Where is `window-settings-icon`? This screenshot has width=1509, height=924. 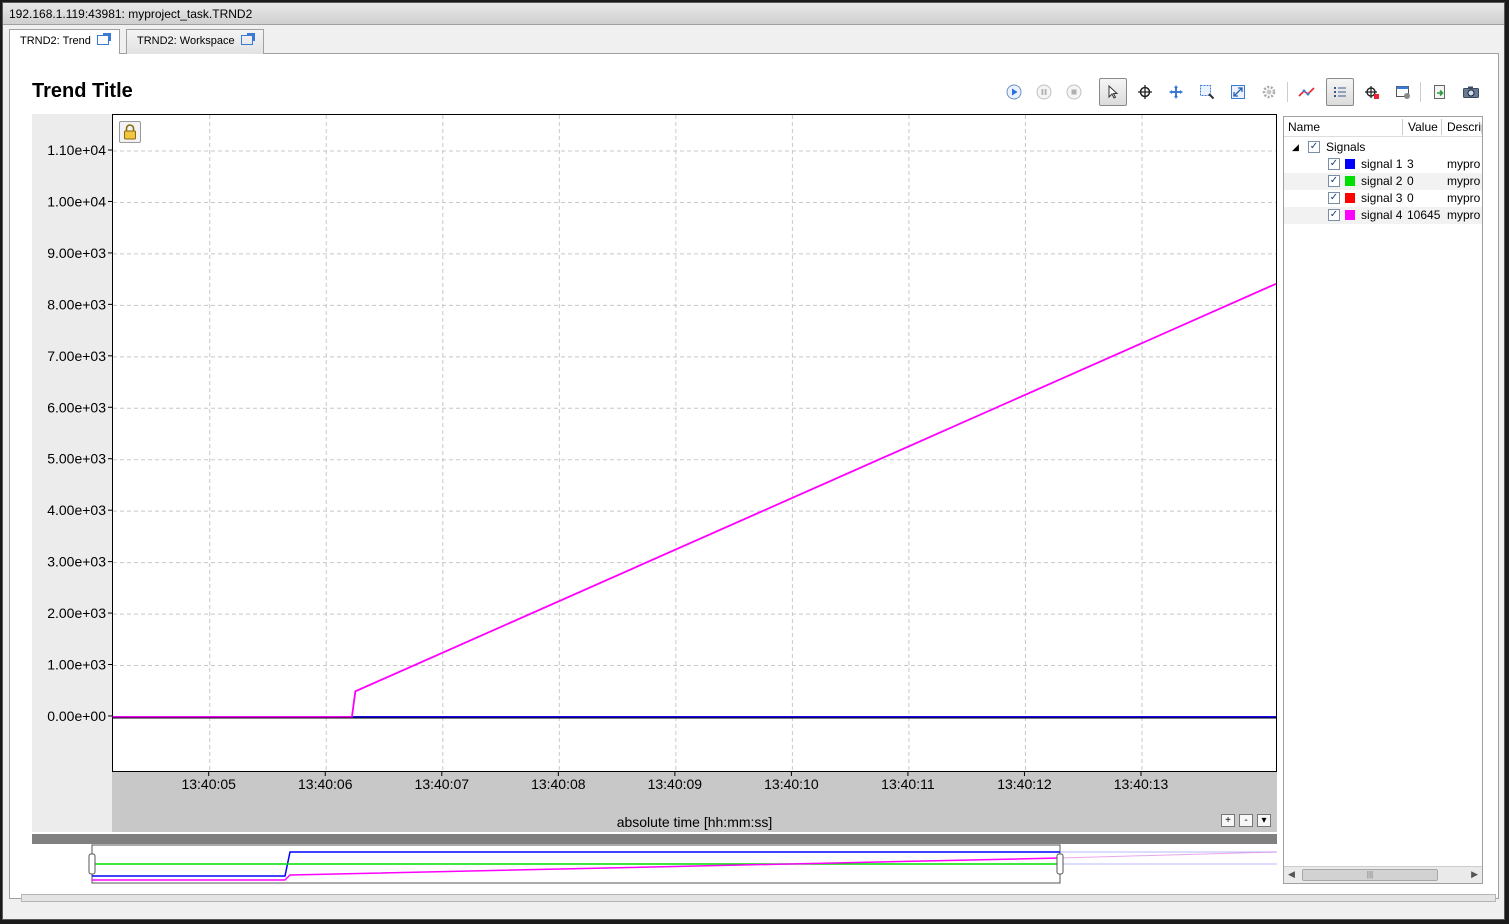 window-settings-icon is located at coordinates (1403, 92).